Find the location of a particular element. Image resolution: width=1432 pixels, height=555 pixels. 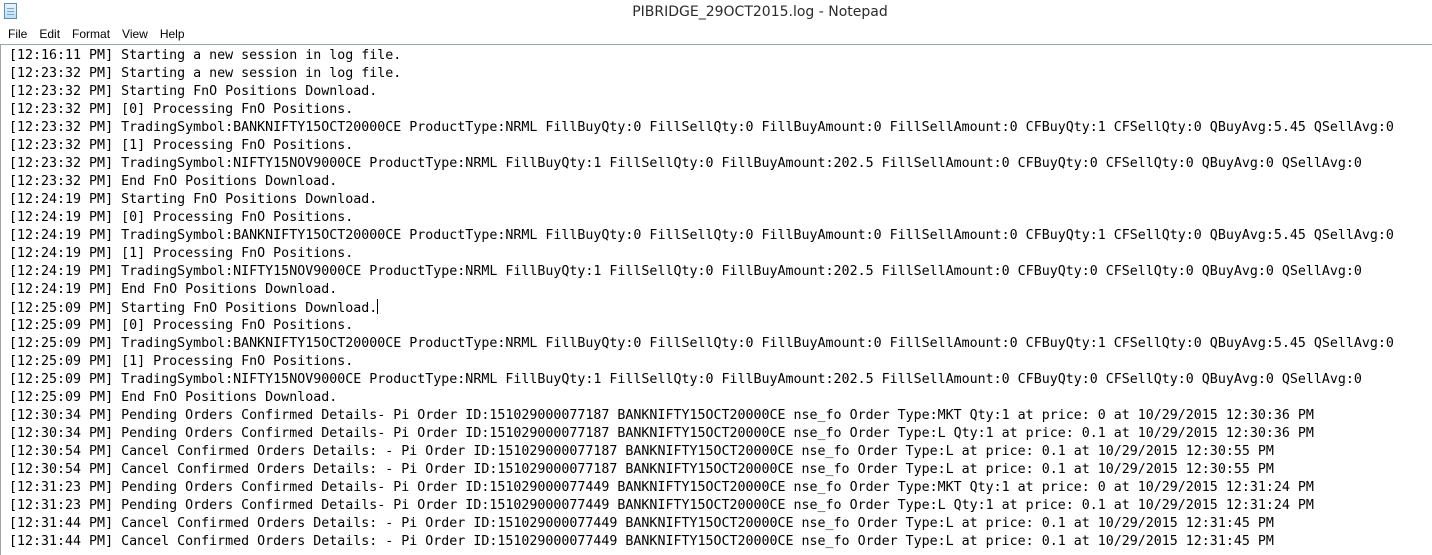

title-bar: PIBRIDGE_29OCT2015.log - Notepad is located at coordinates (716, 12).